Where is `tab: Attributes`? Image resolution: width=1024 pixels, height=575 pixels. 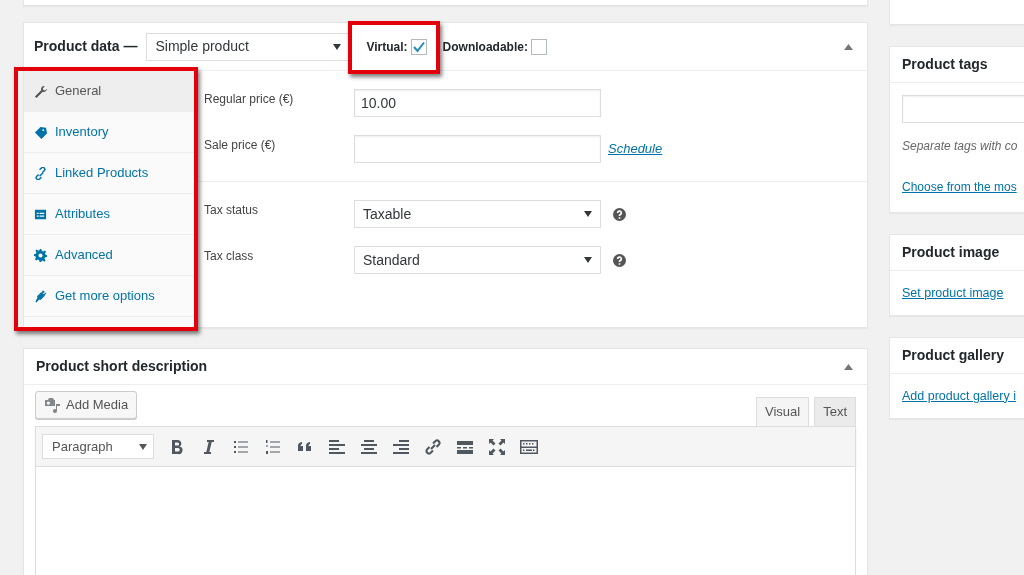
tab: Attributes is located at coordinates (109, 214).